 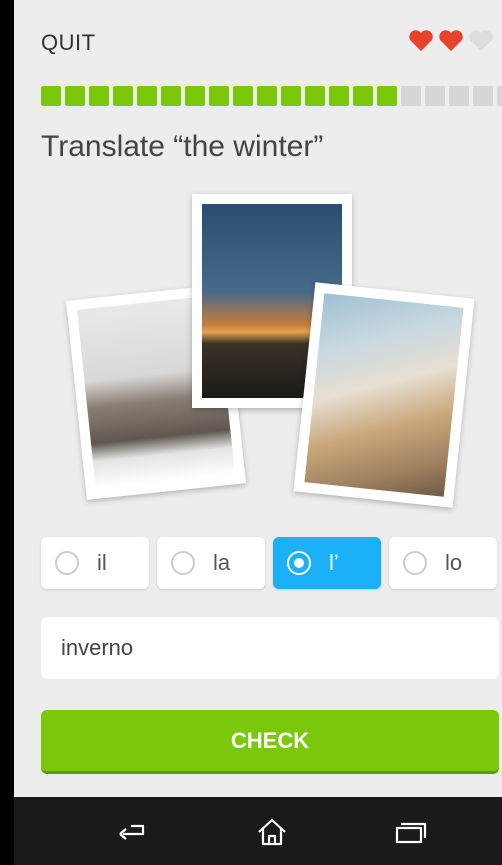 What do you see at coordinates (410, 832) in the screenshot?
I see `recents-icon` at bounding box center [410, 832].